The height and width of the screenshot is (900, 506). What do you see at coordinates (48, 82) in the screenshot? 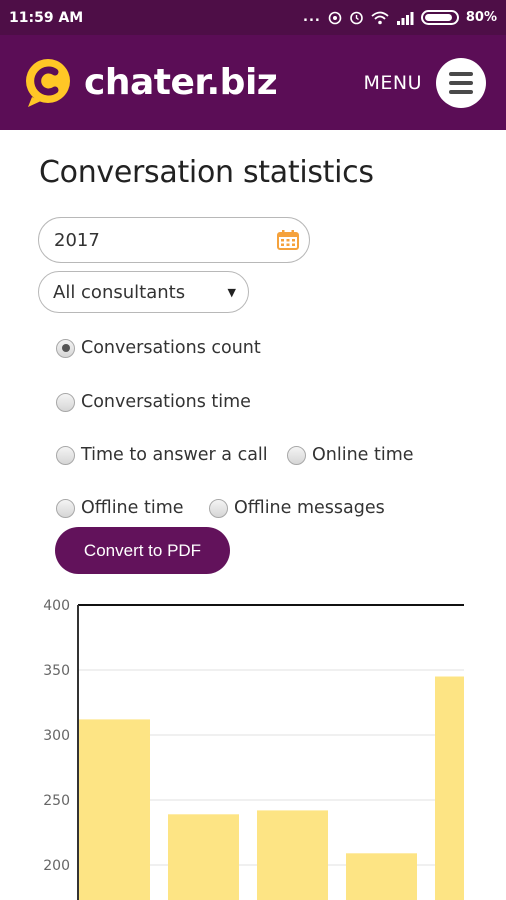
I see `chater-logo-icon` at bounding box center [48, 82].